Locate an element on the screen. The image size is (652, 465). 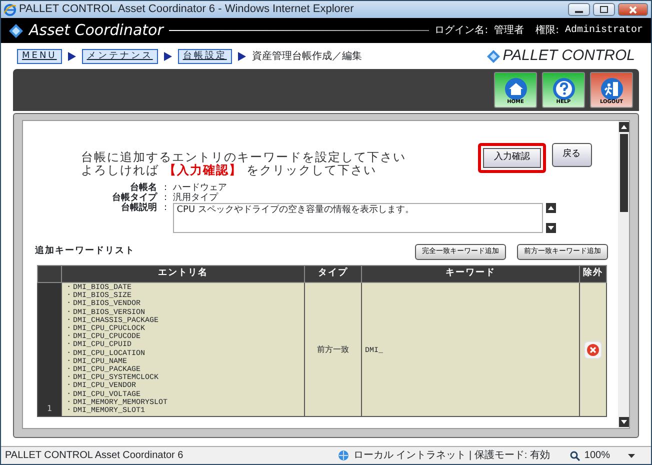
field-label: 台帳タイプ is located at coordinates (134, 197).